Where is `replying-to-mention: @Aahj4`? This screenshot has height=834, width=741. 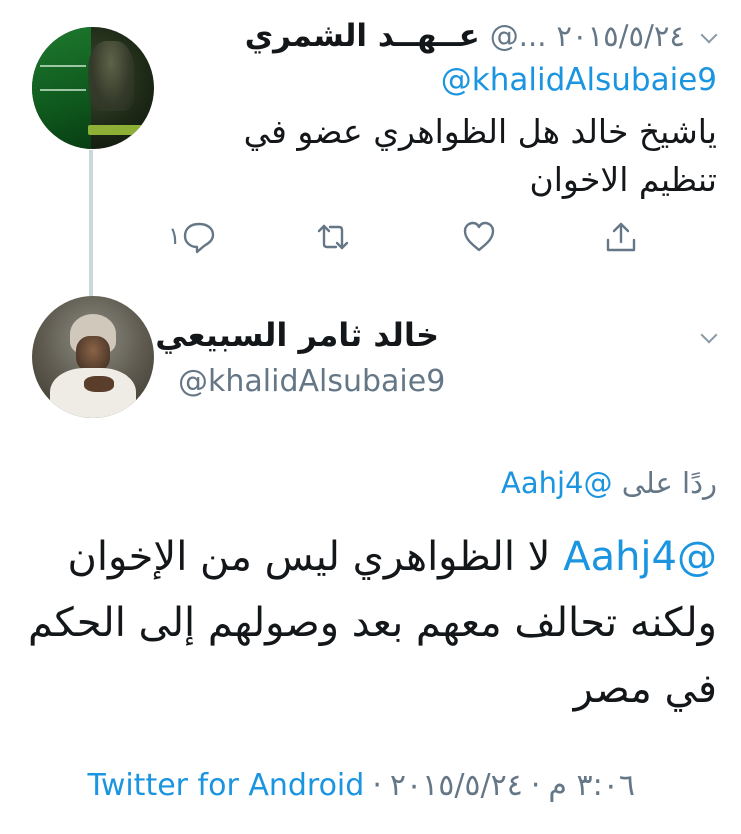 replying-to-mention: @Aahj4 is located at coordinates (557, 483).